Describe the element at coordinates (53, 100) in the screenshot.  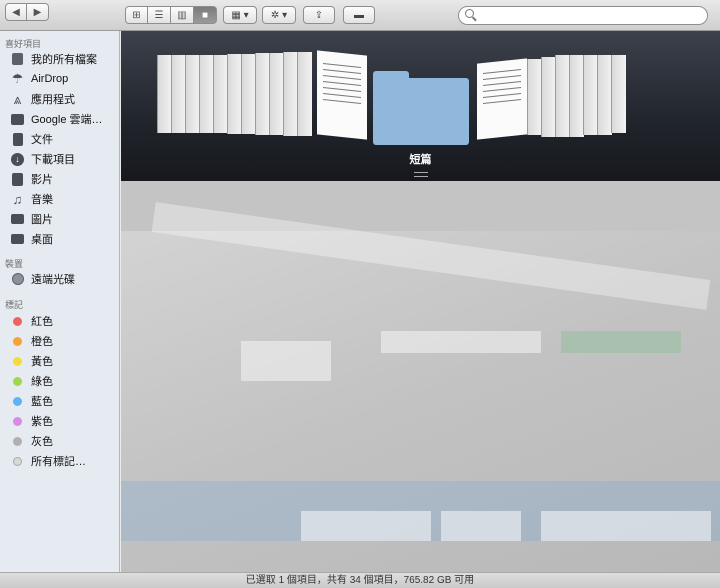
I see `sidebar-item-label: 應用程式` at that location.